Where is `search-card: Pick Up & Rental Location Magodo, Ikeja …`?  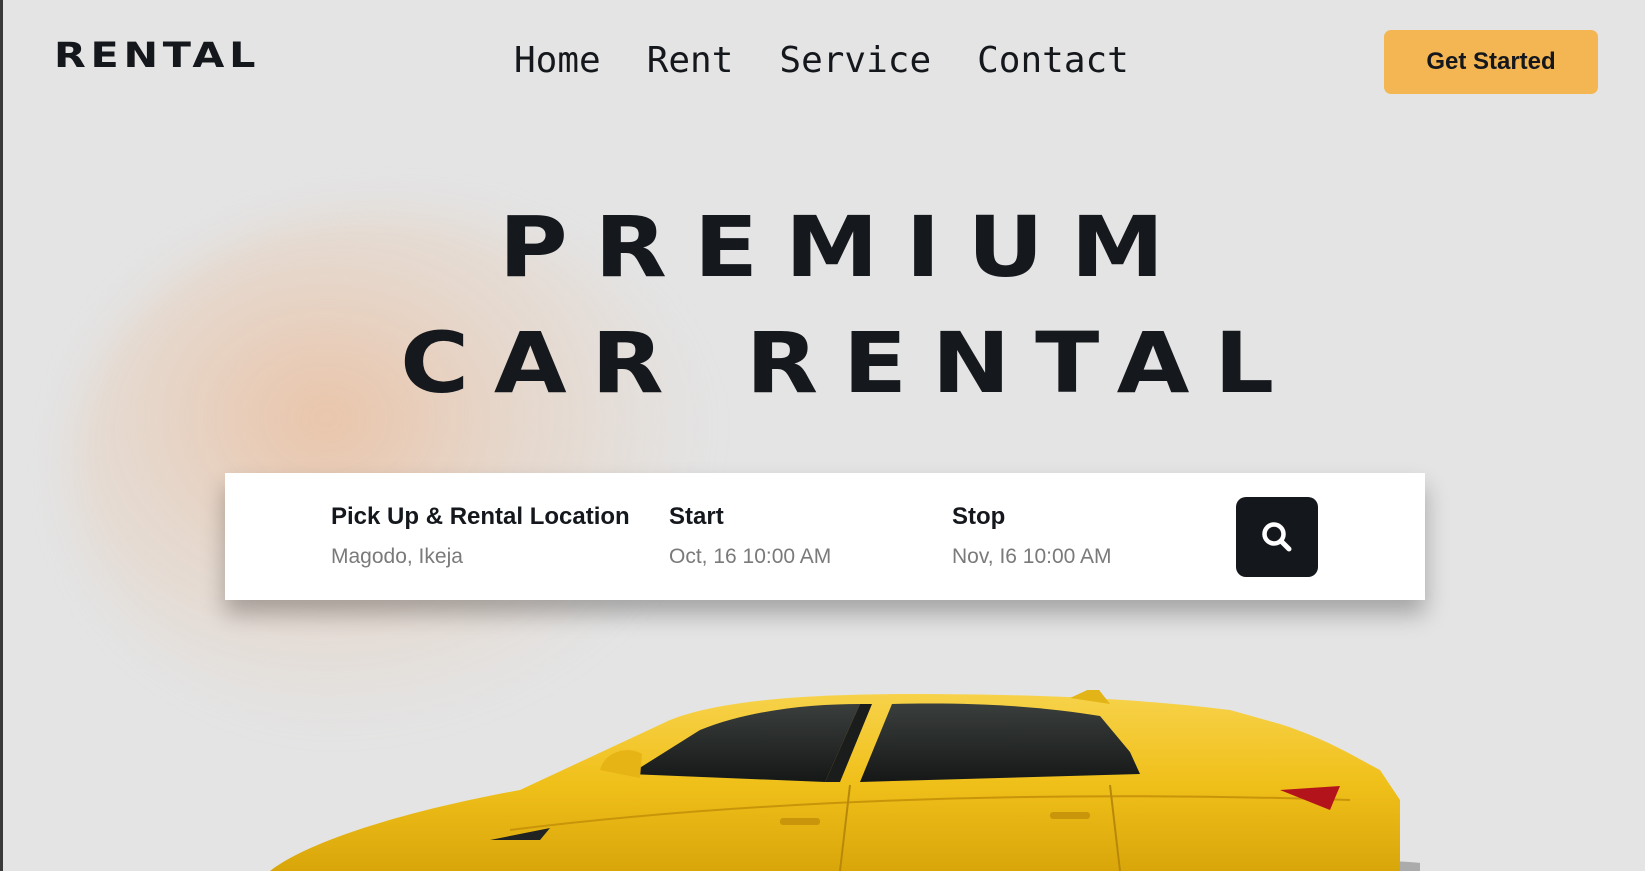
search-card: Pick Up & Rental Location Magodo, Ikeja … is located at coordinates (825, 536).